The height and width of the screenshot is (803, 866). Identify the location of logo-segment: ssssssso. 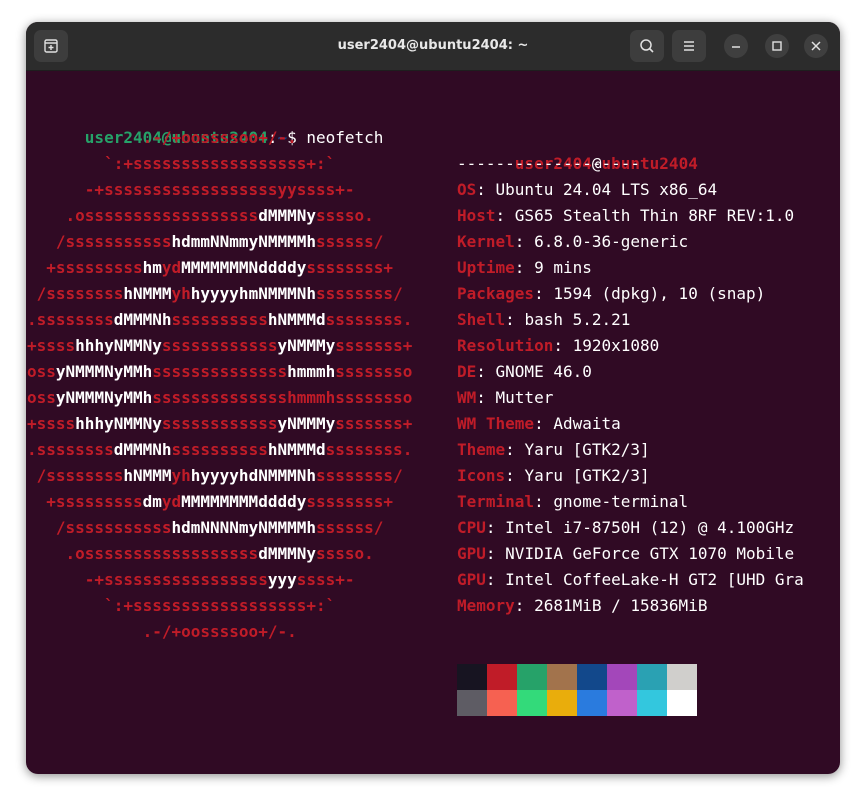
(374, 371).